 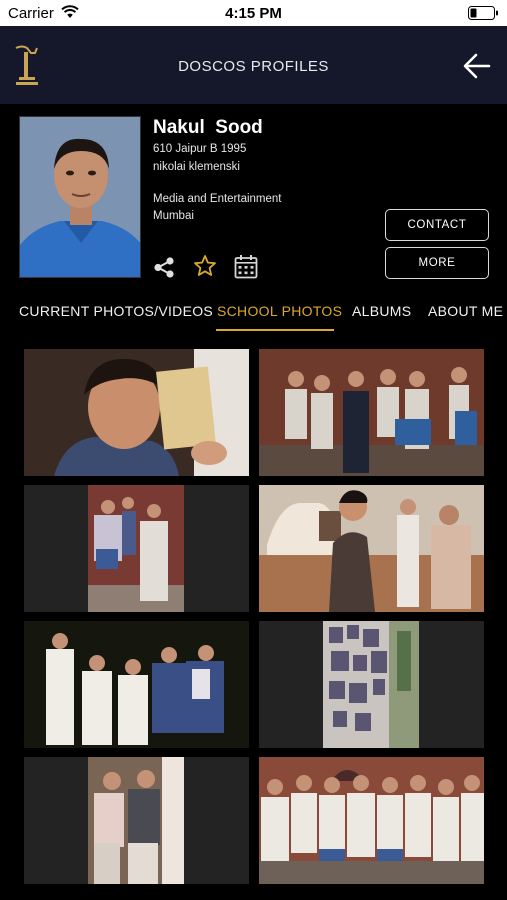 What do you see at coordinates (483, 13) in the screenshot?
I see `battery-icon` at bounding box center [483, 13].